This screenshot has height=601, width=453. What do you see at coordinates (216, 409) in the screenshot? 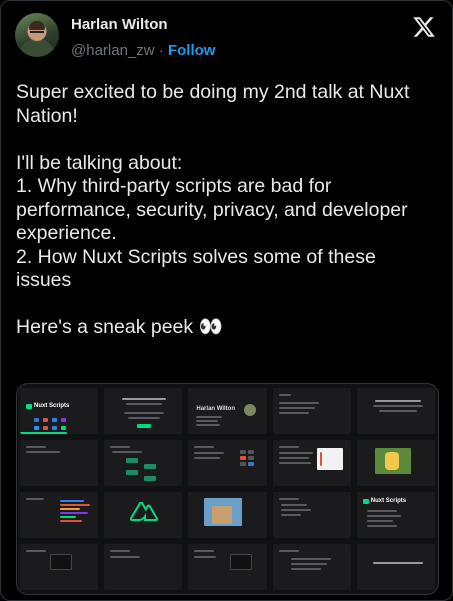
I see `slide-title: Harlan Wilton` at bounding box center [216, 409].